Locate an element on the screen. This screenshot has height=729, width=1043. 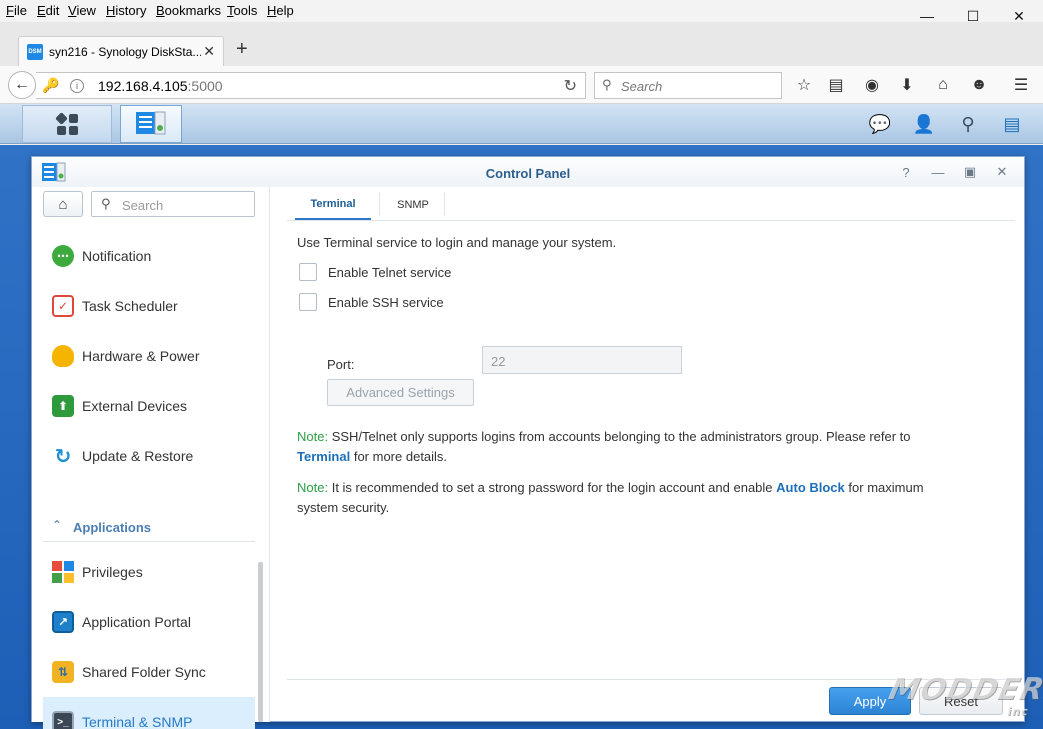
cp-close-icon: ✕ is located at coordinates (1002, 172).